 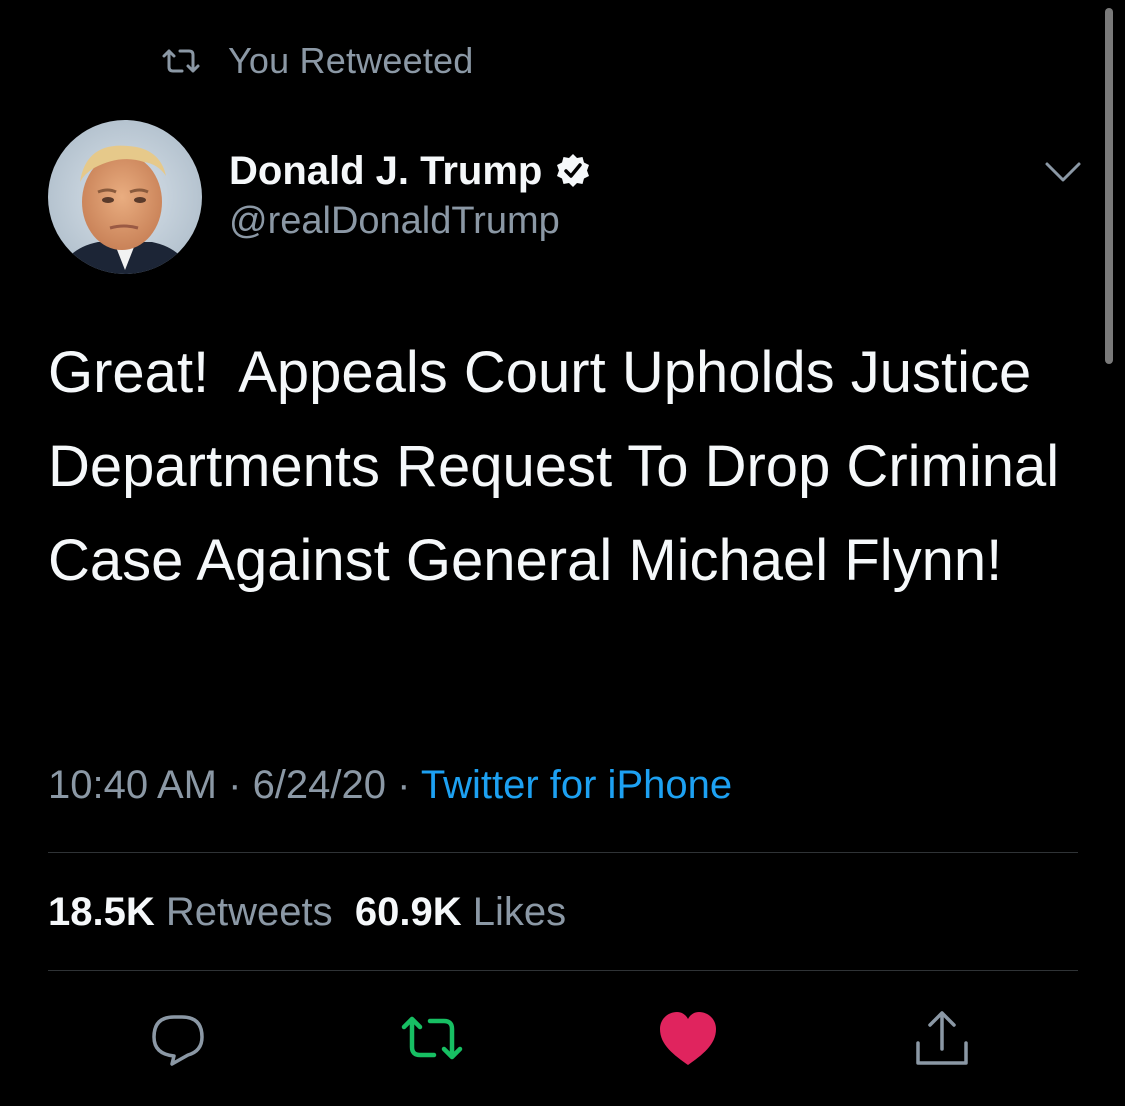 What do you see at coordinates (319, 785) in the screenshot?
I see `tweet-date: 6/24/20` at bounding box center [319, 785].